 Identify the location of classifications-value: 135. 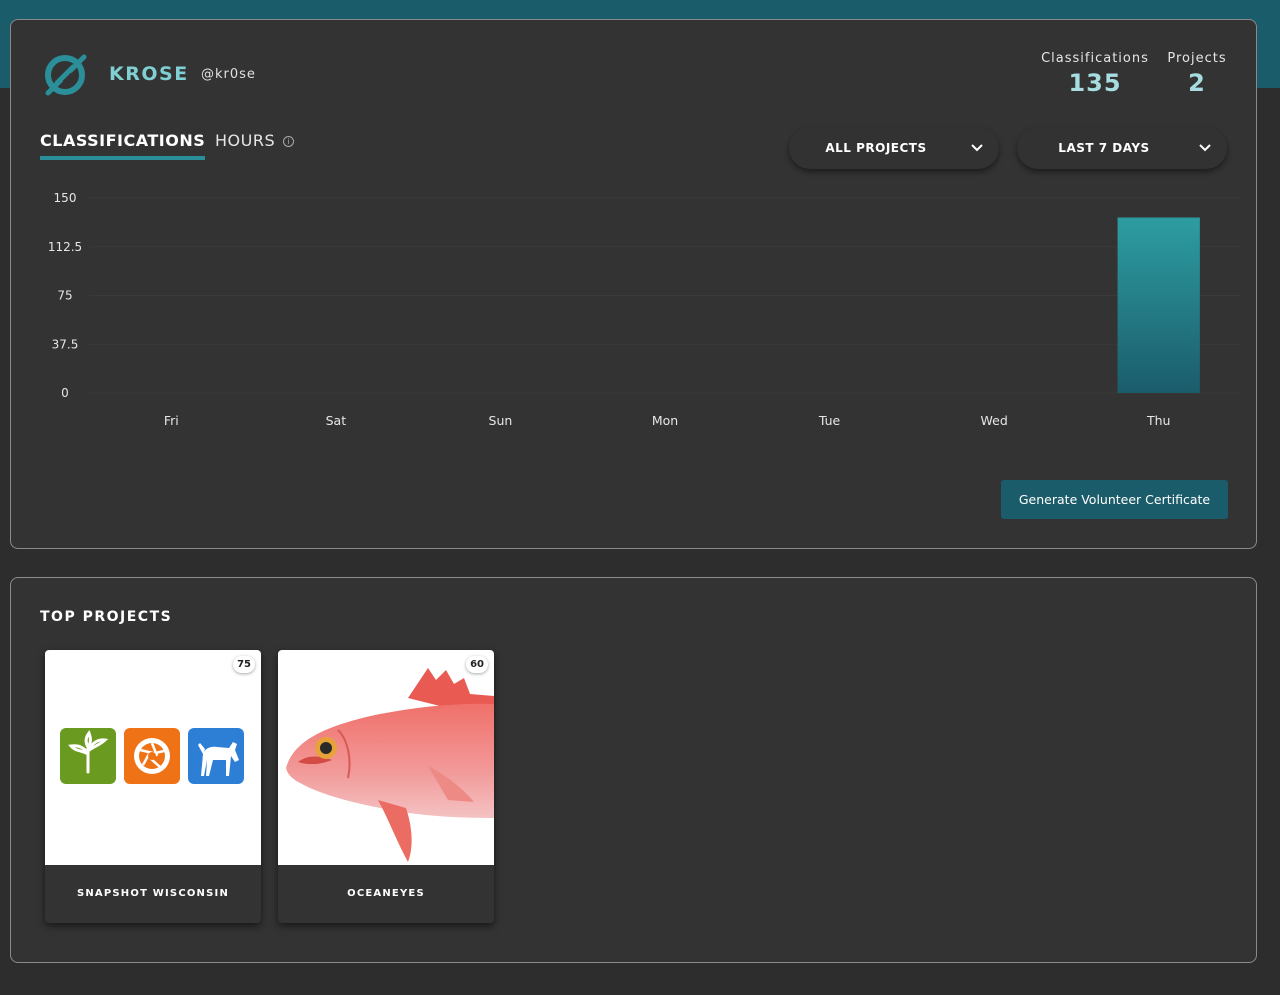
(1095, 83).